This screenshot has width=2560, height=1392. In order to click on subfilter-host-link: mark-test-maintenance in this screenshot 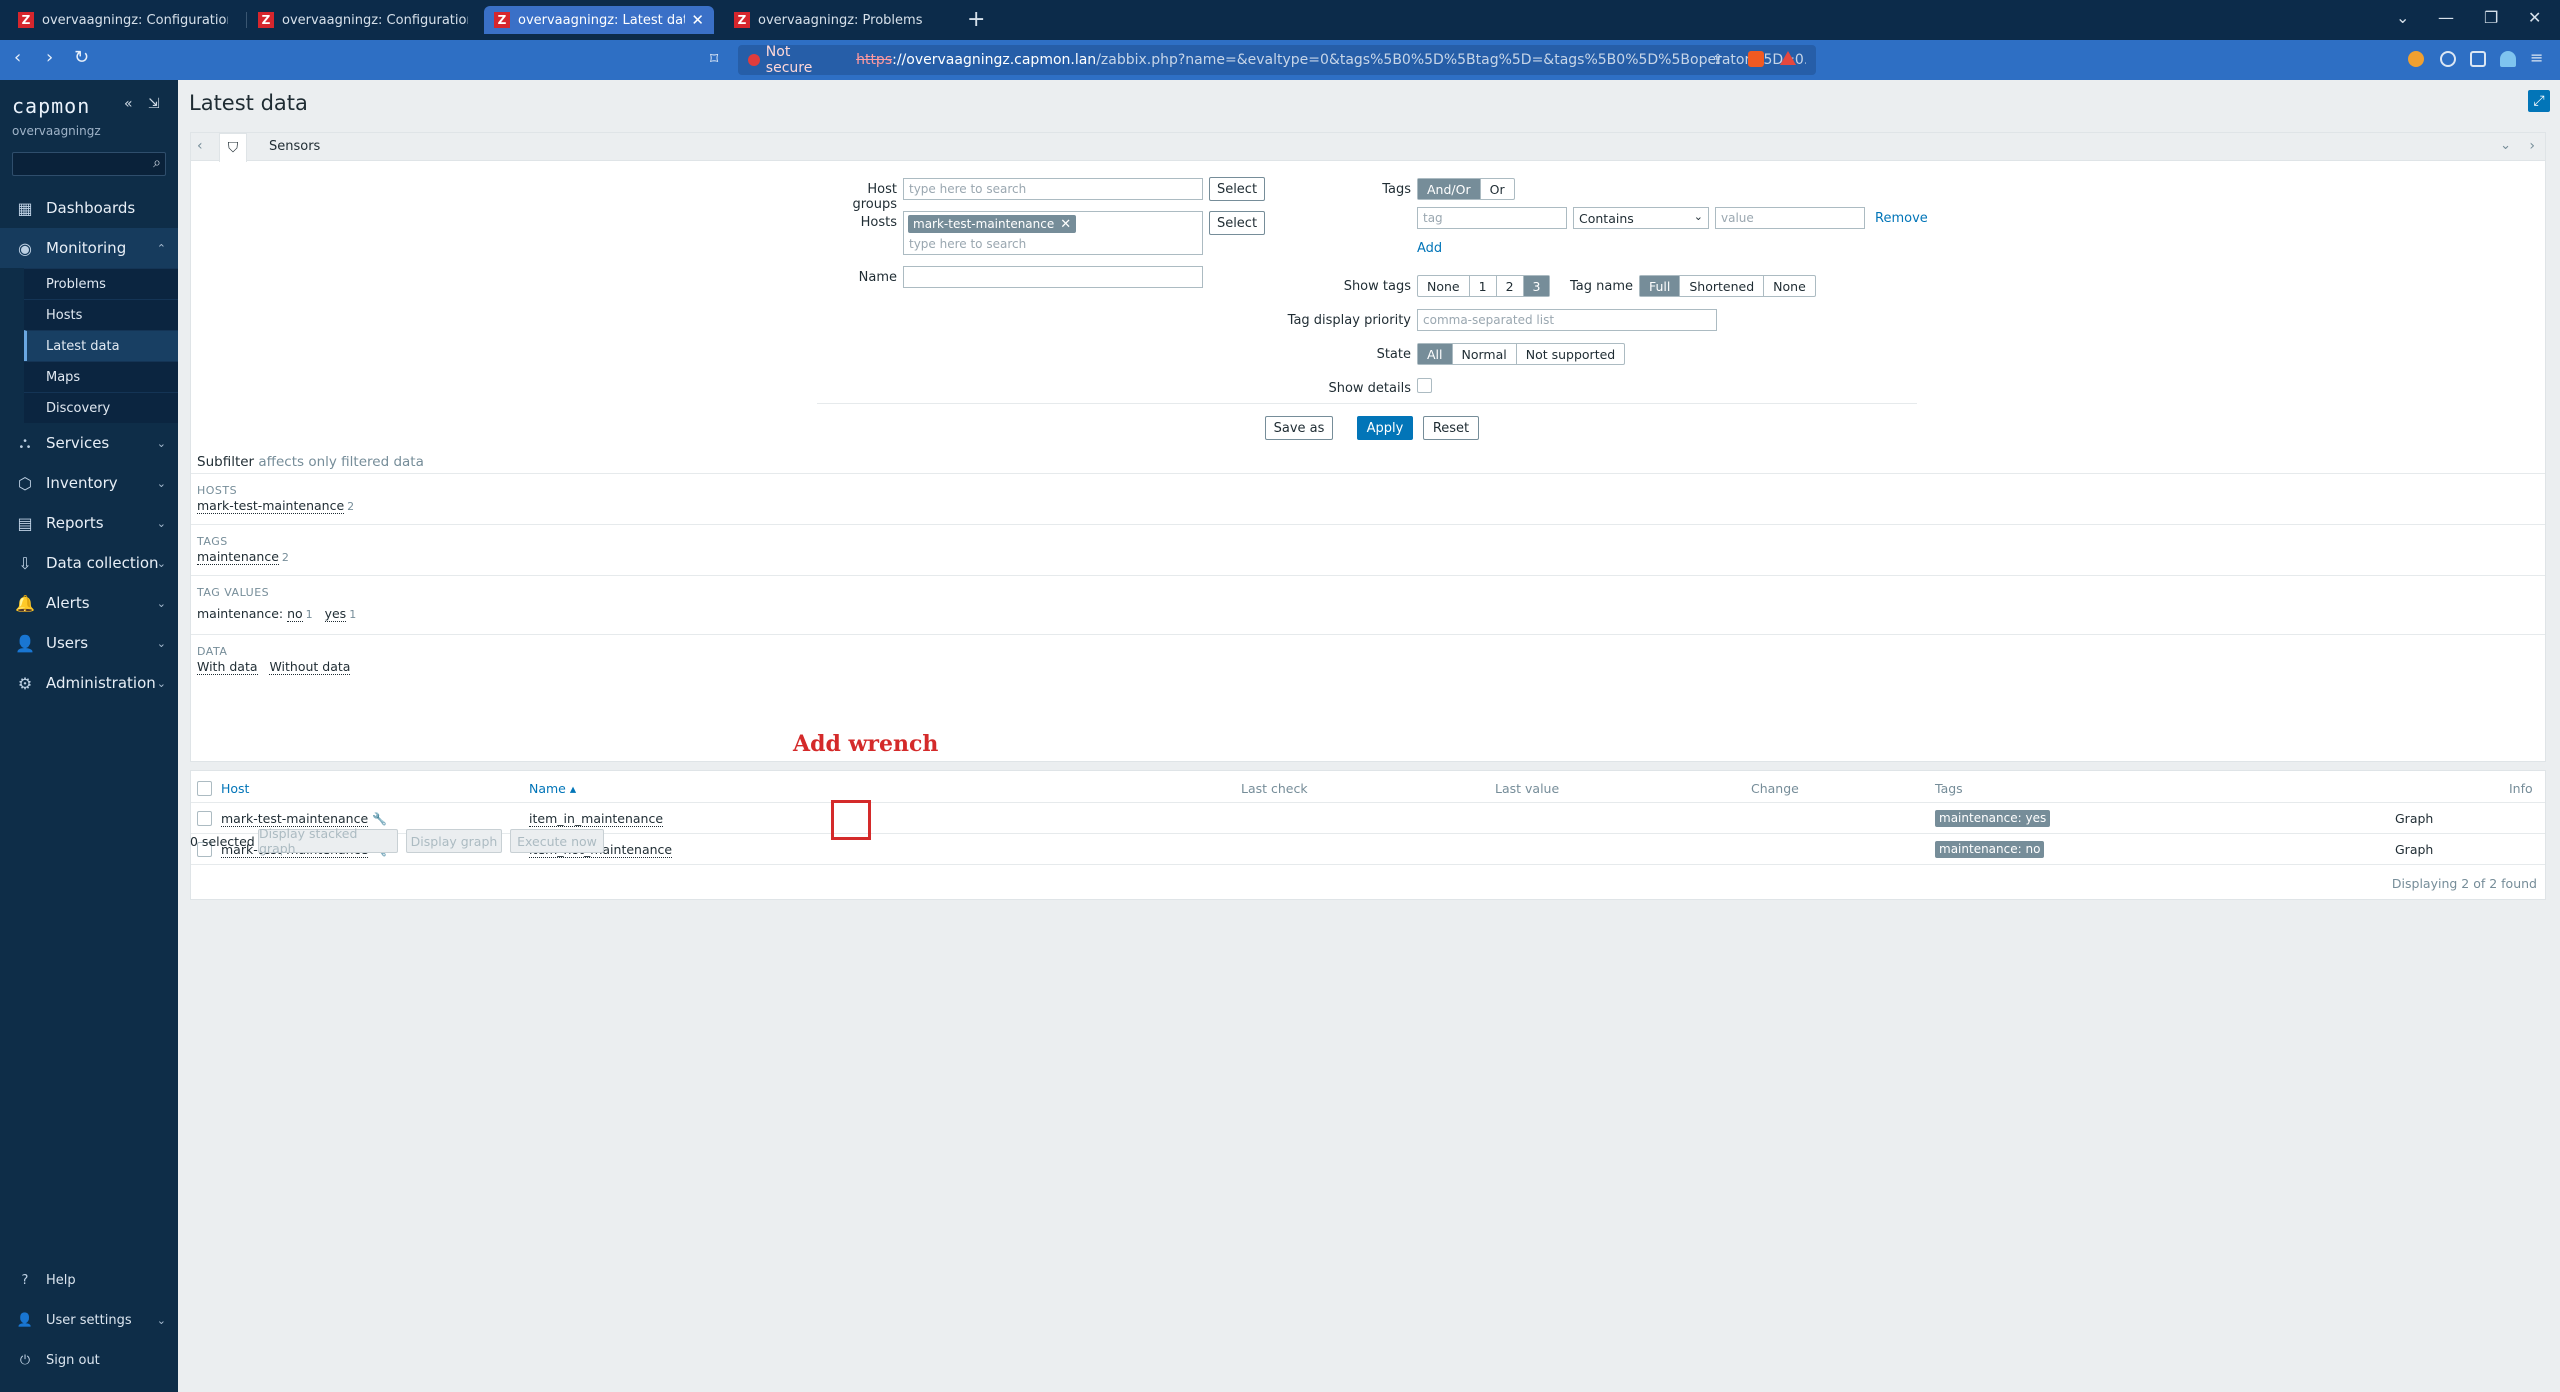, I will do `click(271, 506)`.